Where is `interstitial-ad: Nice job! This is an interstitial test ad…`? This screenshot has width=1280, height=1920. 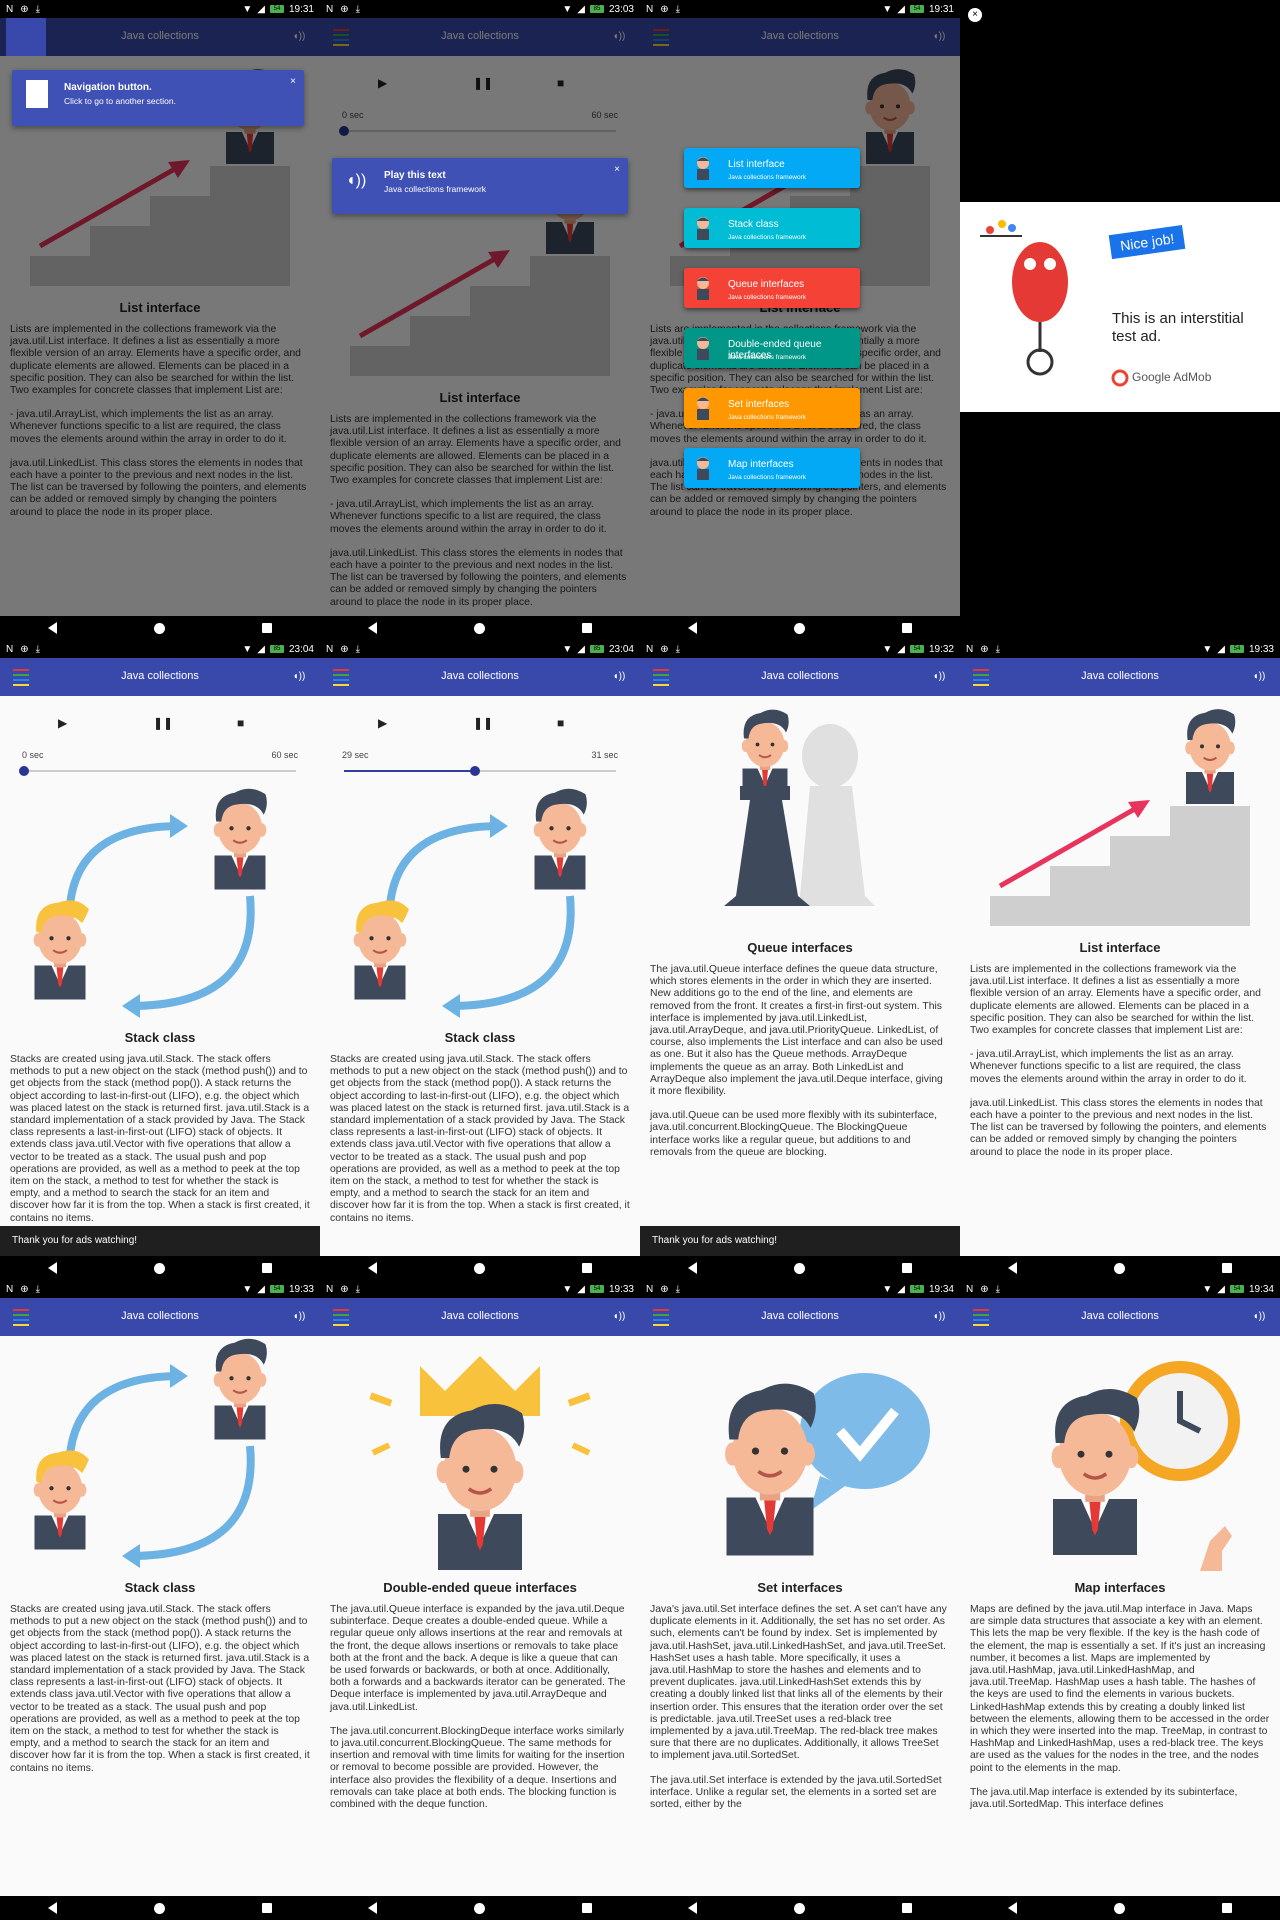 interstitial-ad: Nice job! This is an interstitial test ad… is located at coordinates (1120, 307).